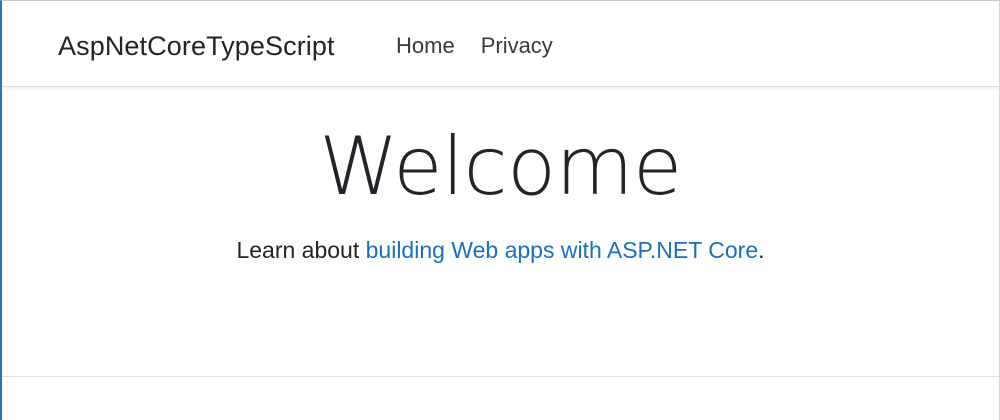 The height and width of the screenshot is (420, 1000). I want to click on lead-text-suffix: ., so click(761, 250).